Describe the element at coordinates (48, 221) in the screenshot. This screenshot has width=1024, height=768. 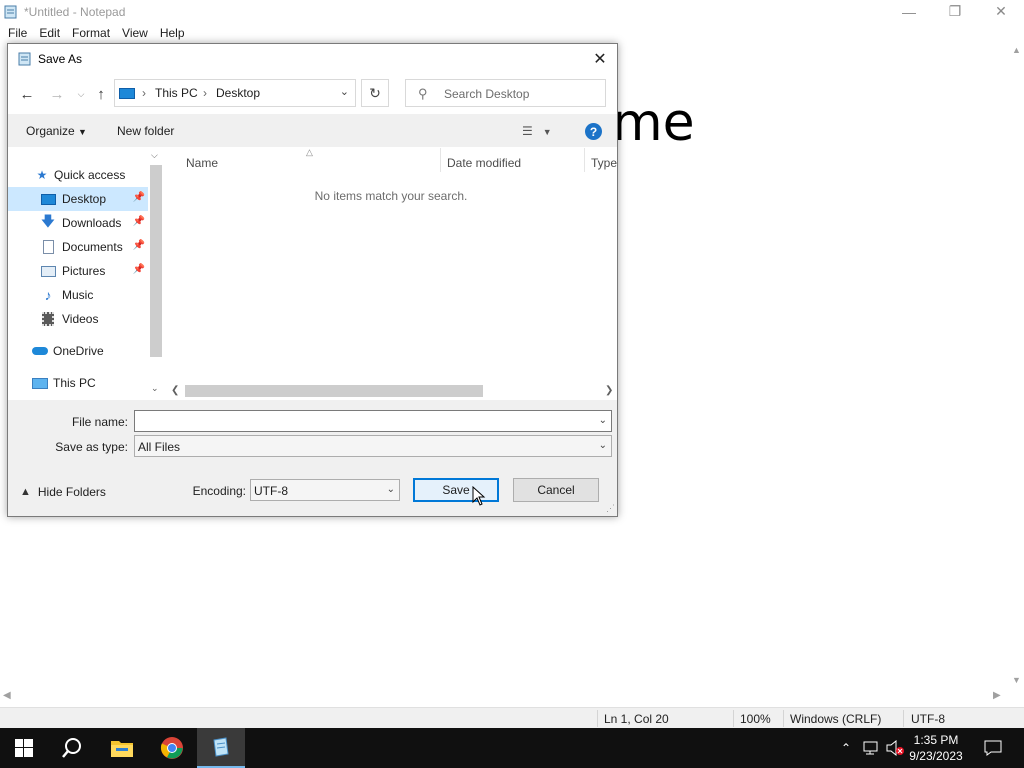
I see `downloads-icon: 🡇` at that location.